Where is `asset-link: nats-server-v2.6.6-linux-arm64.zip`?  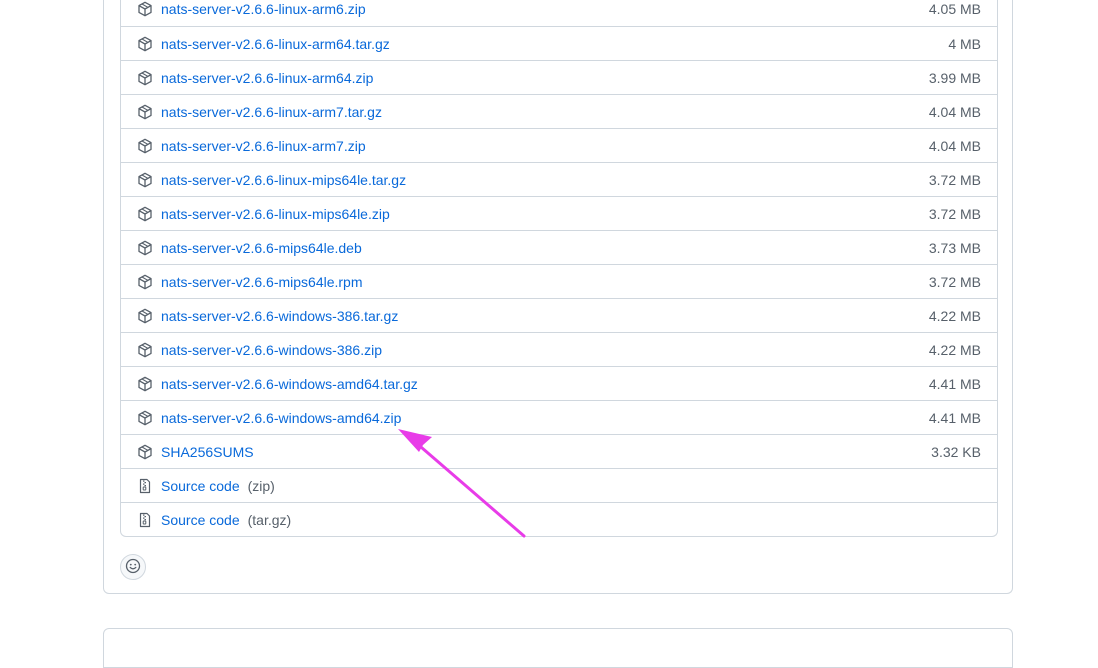 asset-link: nats-server-v2.6.6-linux-arm64.zip is located at coordinates (267, 78).